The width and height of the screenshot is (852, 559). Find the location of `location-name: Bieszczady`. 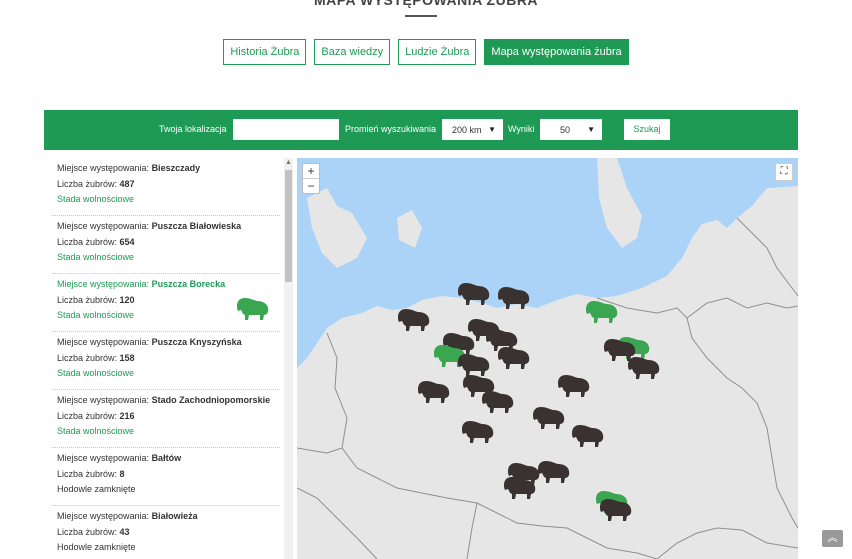

location-name: Bieszczady is located at coordinates (176, 168).